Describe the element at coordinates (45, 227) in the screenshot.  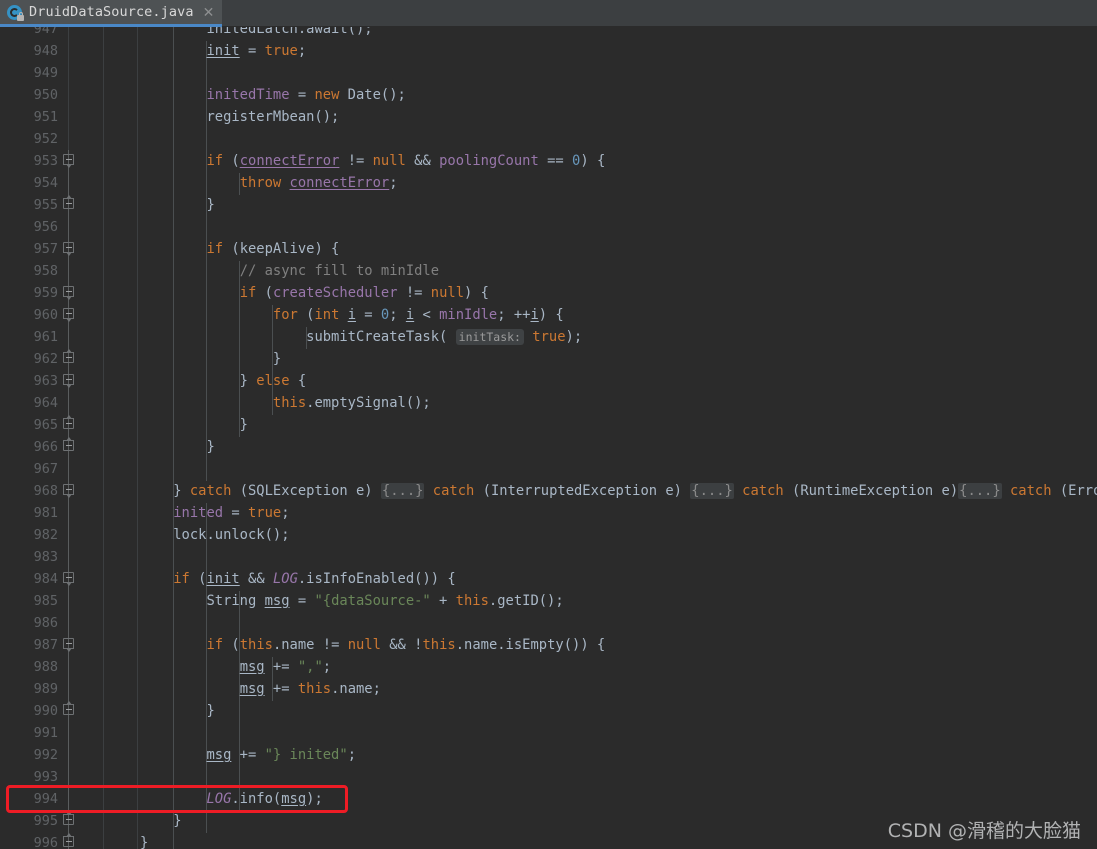
I see `line-number: 956` at that location.